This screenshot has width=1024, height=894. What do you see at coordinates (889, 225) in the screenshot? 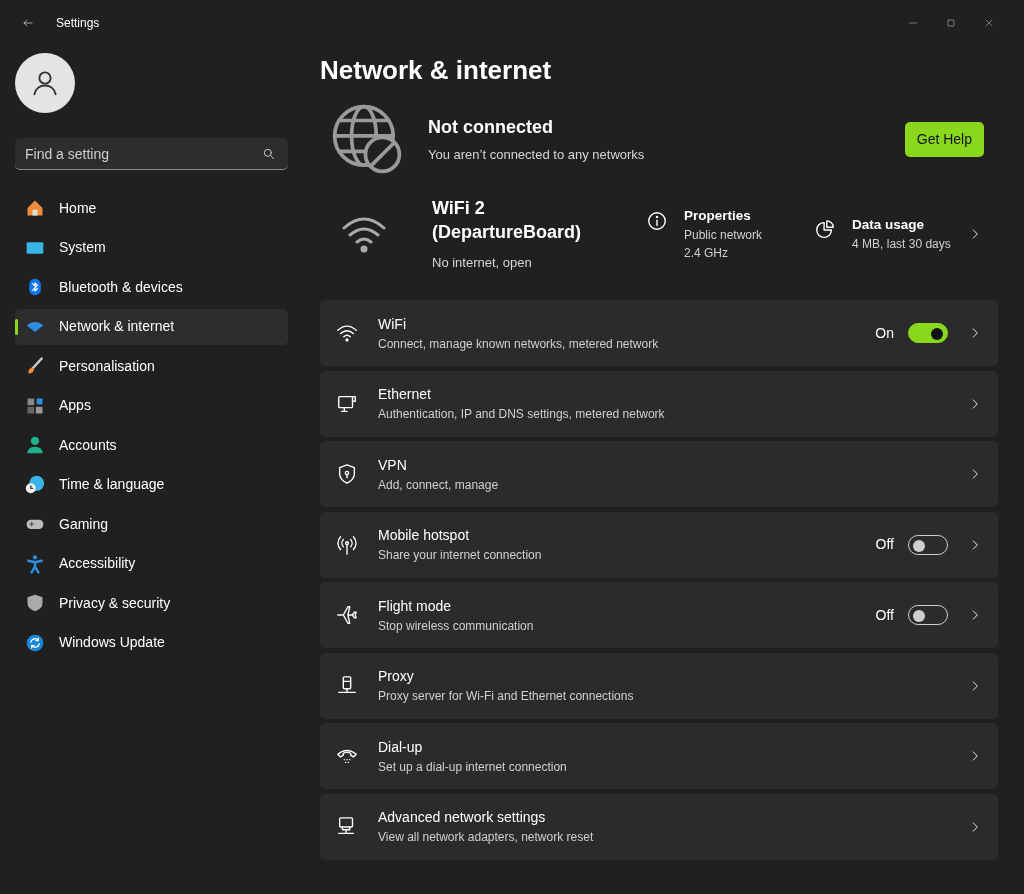
I see `data-usage-title: Data usage` at bounding box center [889, 225].